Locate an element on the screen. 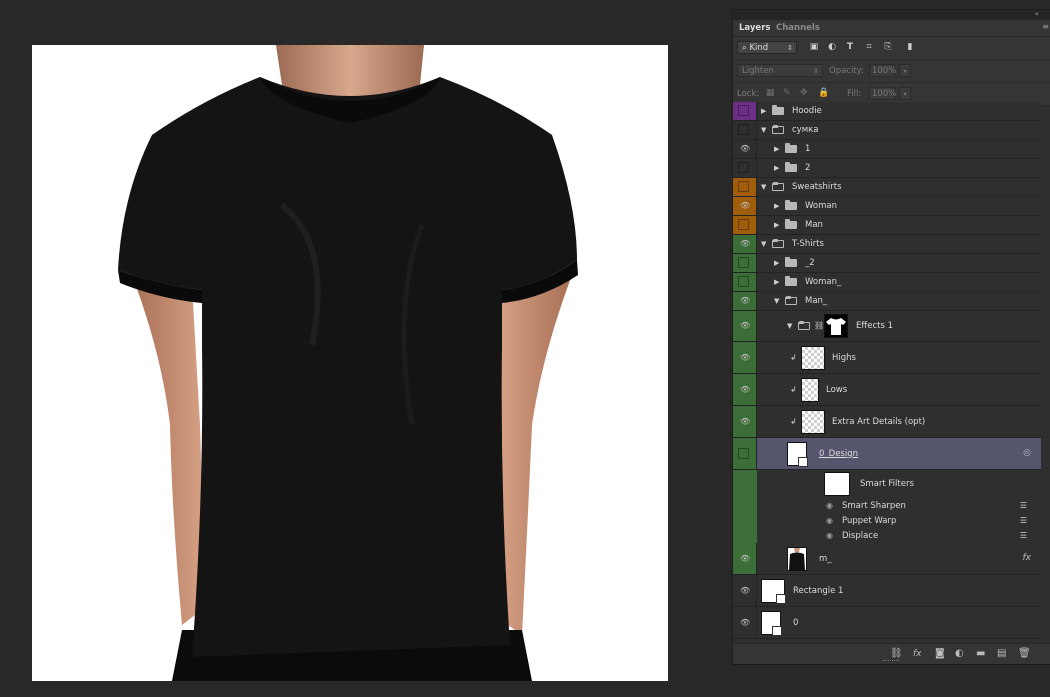  smart-filter-indicator-icon: ◎ is located at coordinates (1027, 453).